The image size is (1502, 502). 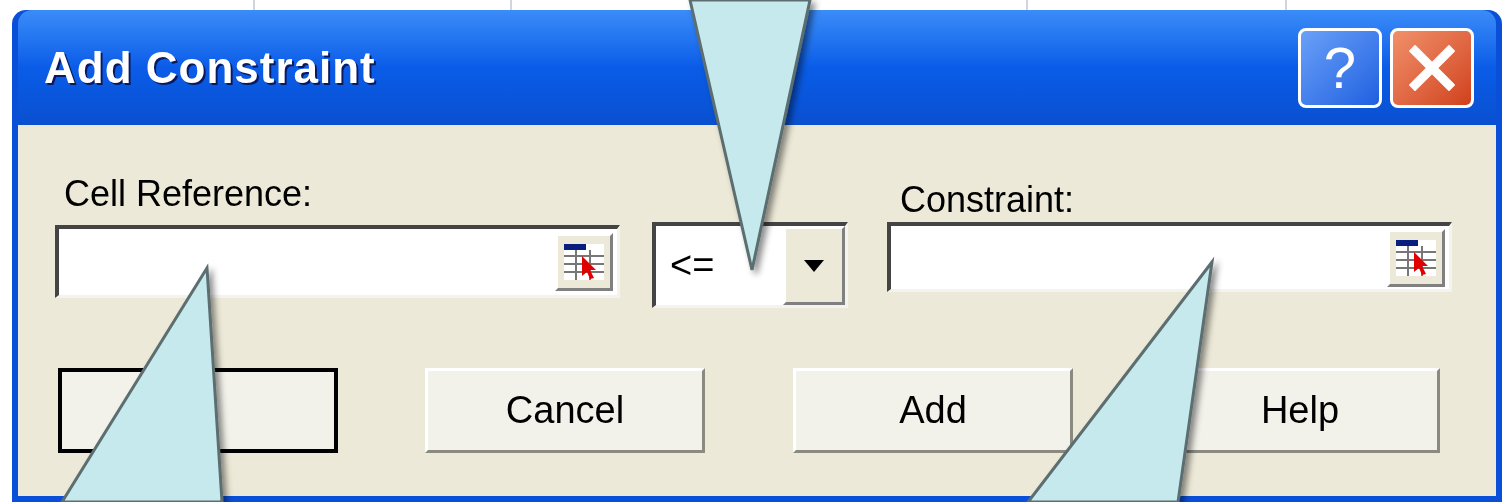 I want to click on close-button, so click(x=1432, y=67).